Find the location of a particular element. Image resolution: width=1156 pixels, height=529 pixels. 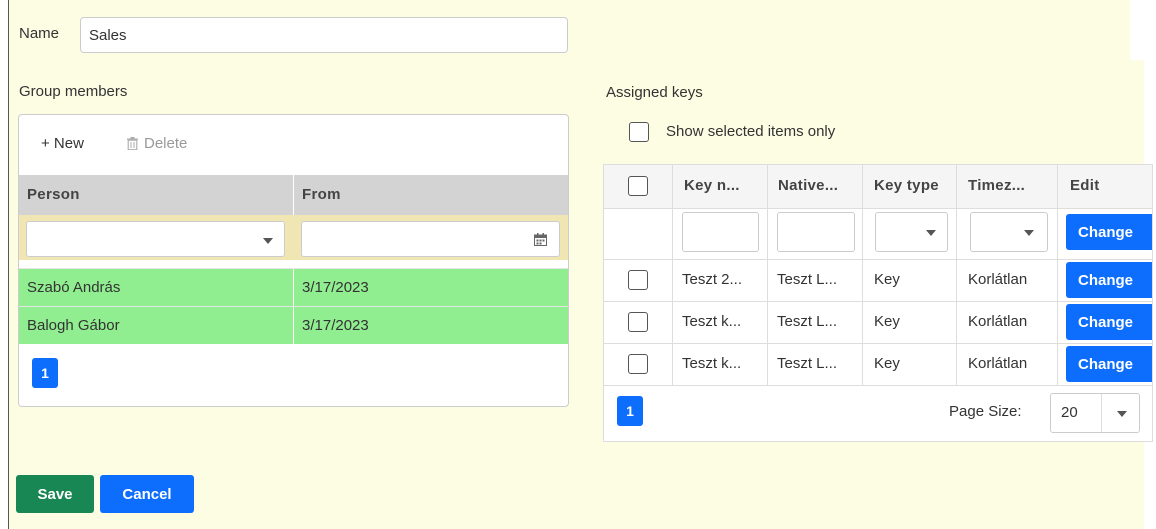

group-members-header: Person From is located at coordinates (293, 195).